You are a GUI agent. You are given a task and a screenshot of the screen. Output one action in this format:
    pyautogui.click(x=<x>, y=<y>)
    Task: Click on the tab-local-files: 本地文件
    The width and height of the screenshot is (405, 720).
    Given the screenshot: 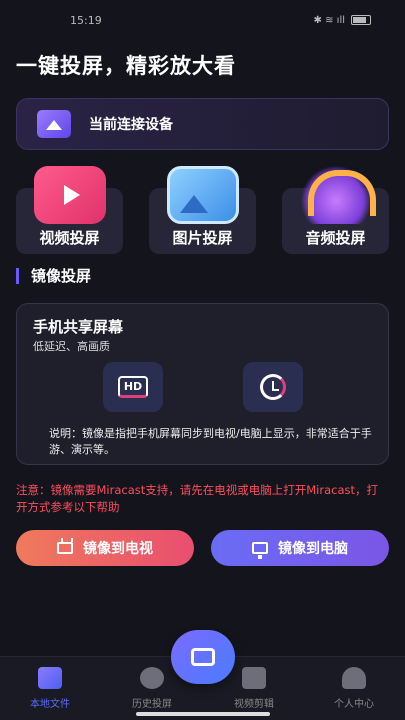 What is the action you would take?
    pyautogui.click(x=50, y=688)
    